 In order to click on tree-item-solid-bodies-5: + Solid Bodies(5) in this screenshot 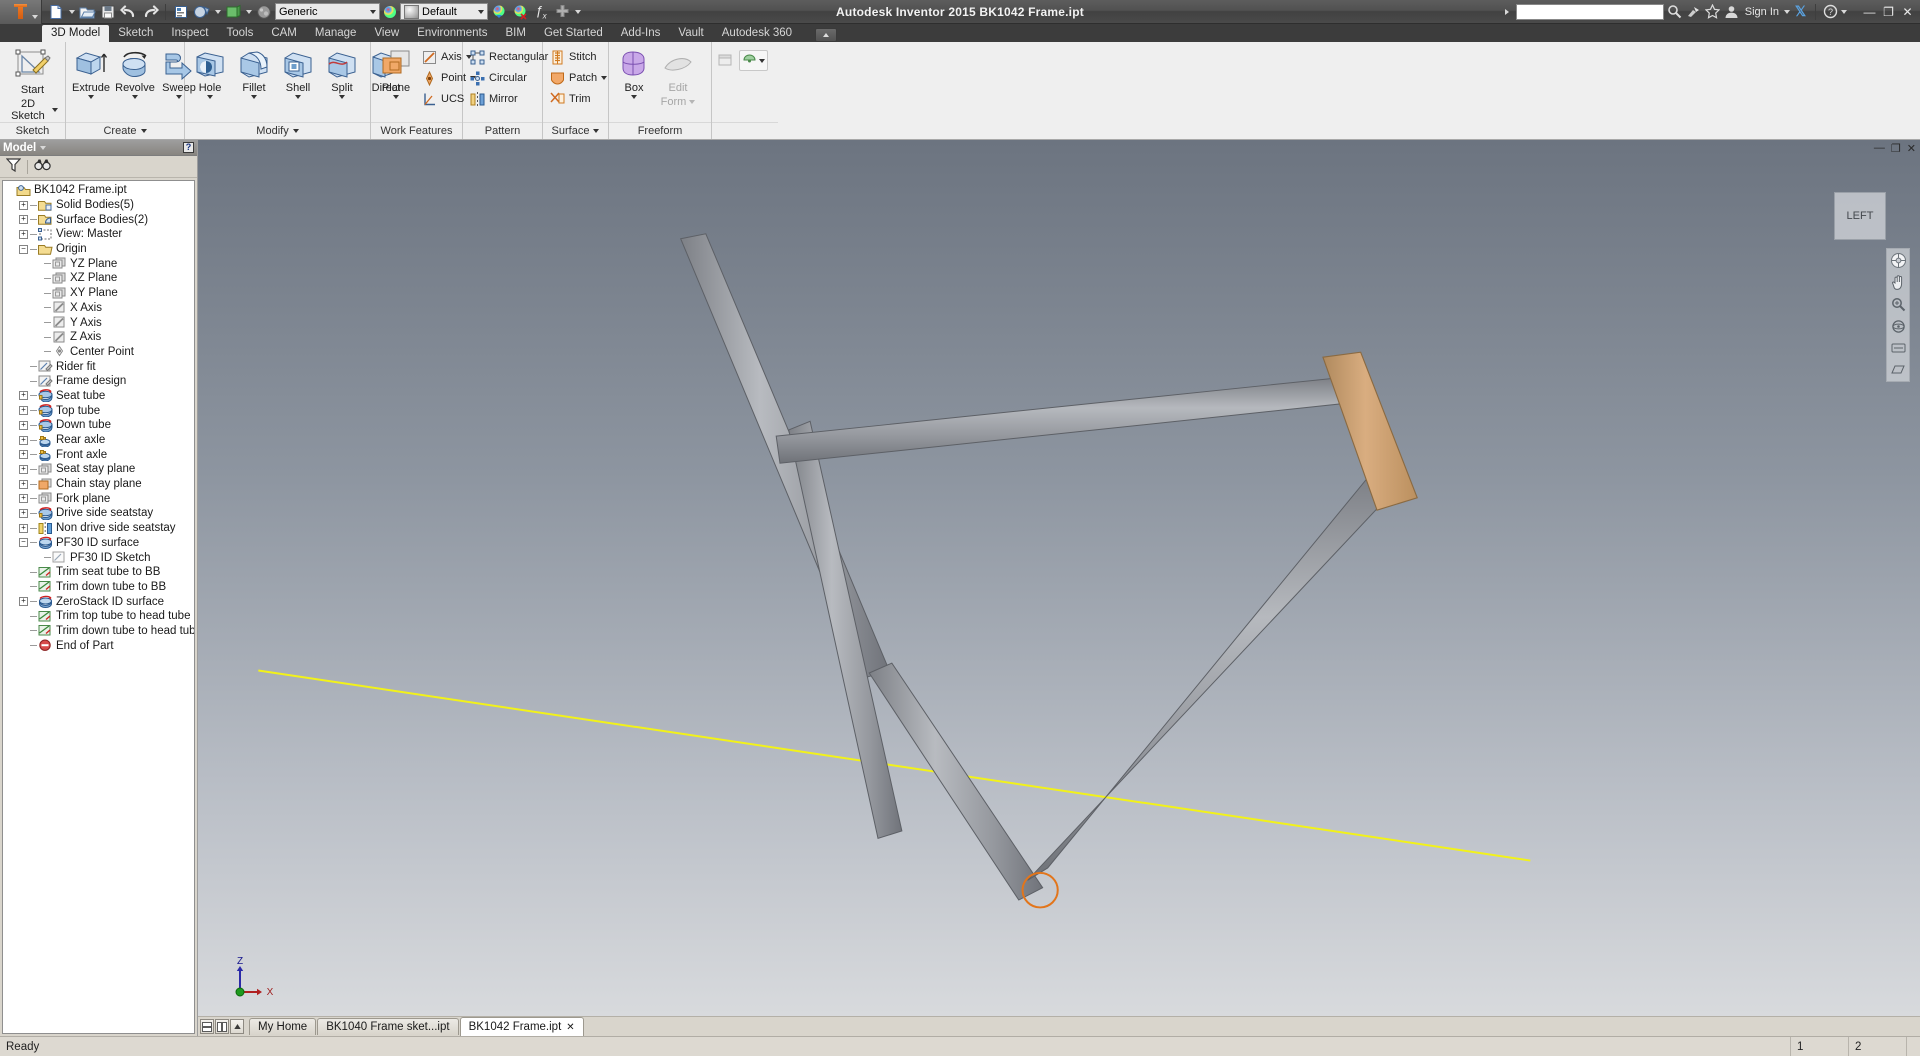, I will do `click(99, 205)`.